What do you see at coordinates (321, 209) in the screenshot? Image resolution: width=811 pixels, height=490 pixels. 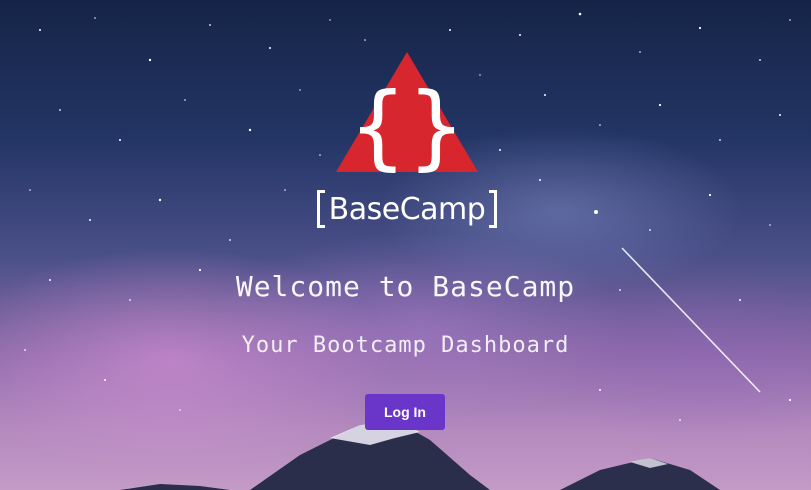 I see `left-bracket-icon` at bounding box center [321, 209].